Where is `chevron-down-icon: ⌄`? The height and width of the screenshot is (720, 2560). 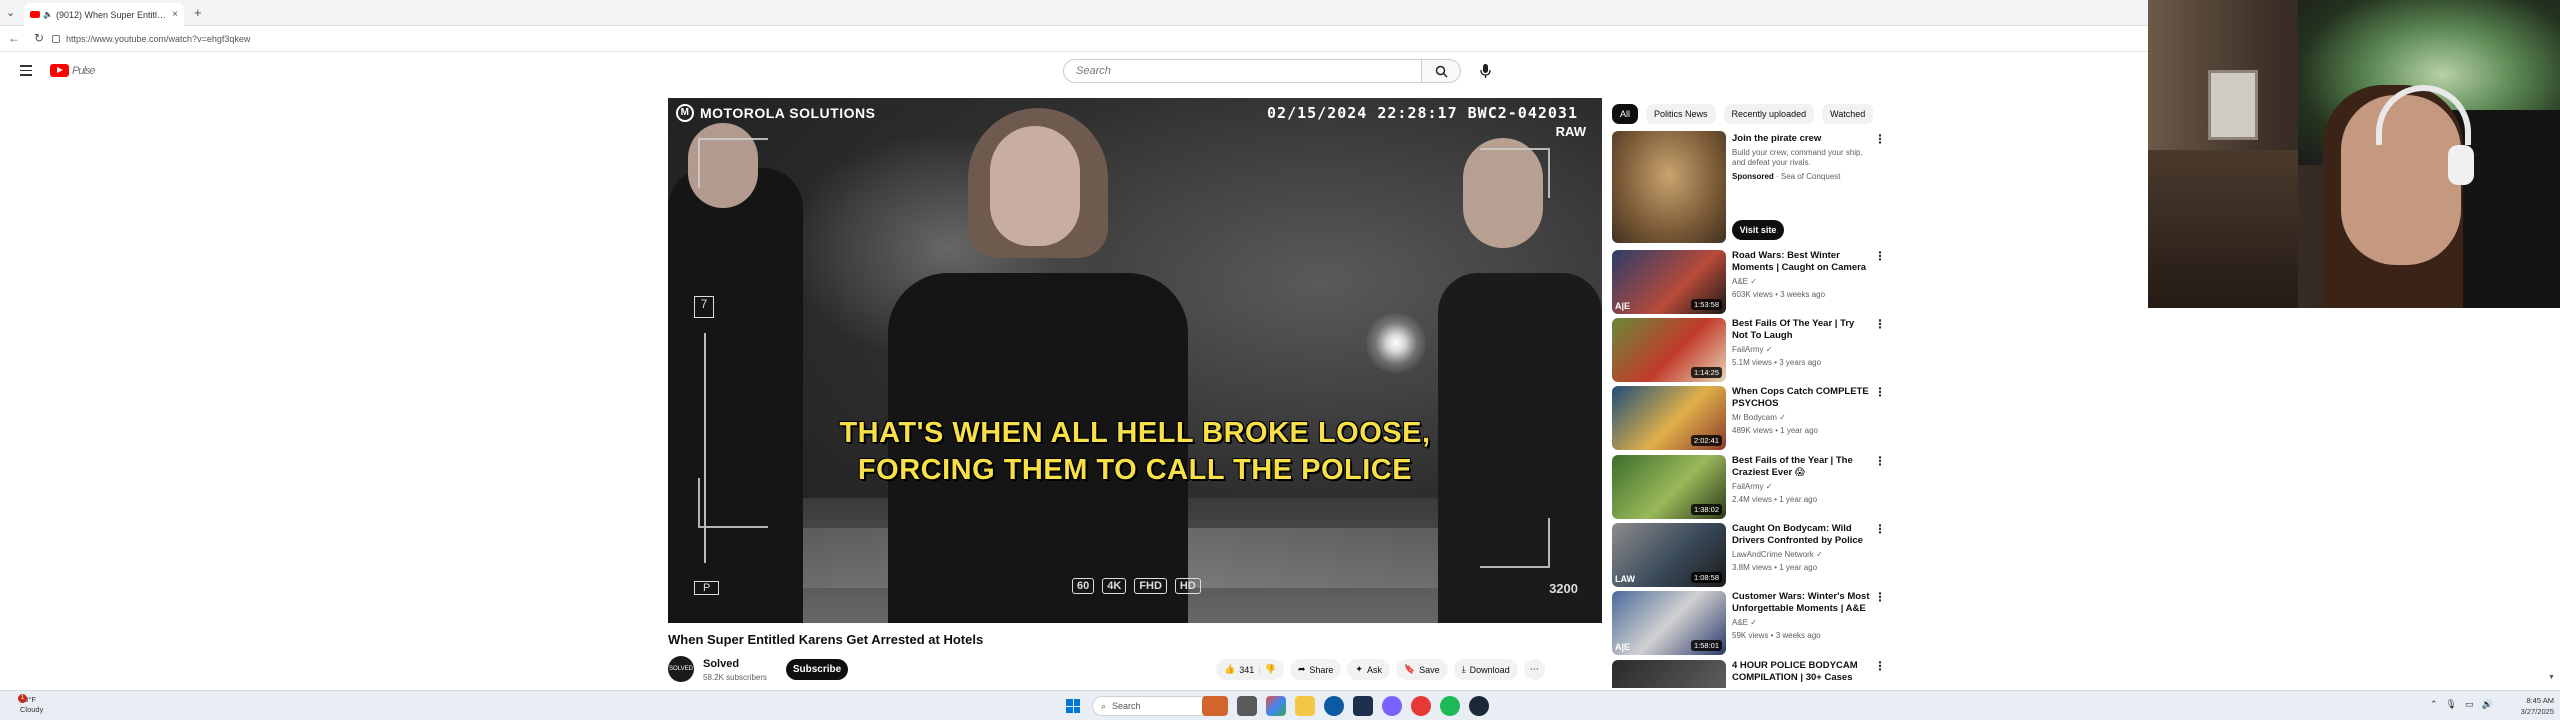 chevron-down-icon: ⌄ is located at coordinates (10, 12).